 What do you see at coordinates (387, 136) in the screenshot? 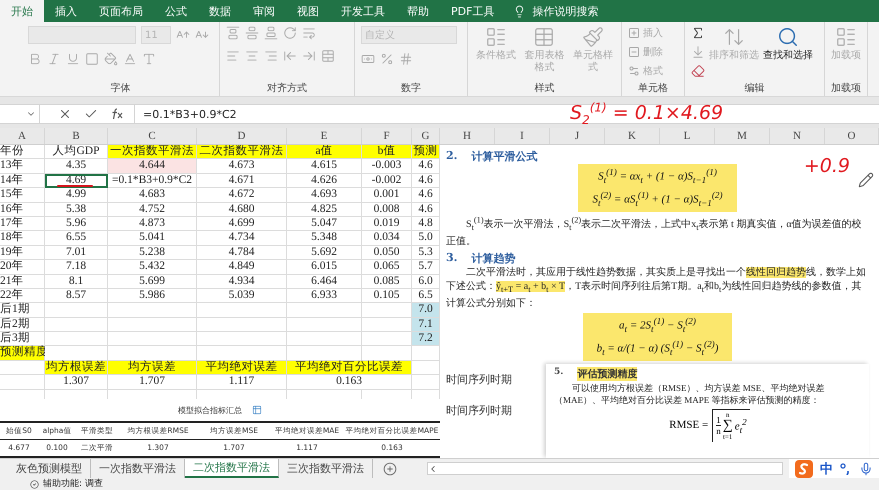
I see `column-header: F` at bounding box center [387, 136].